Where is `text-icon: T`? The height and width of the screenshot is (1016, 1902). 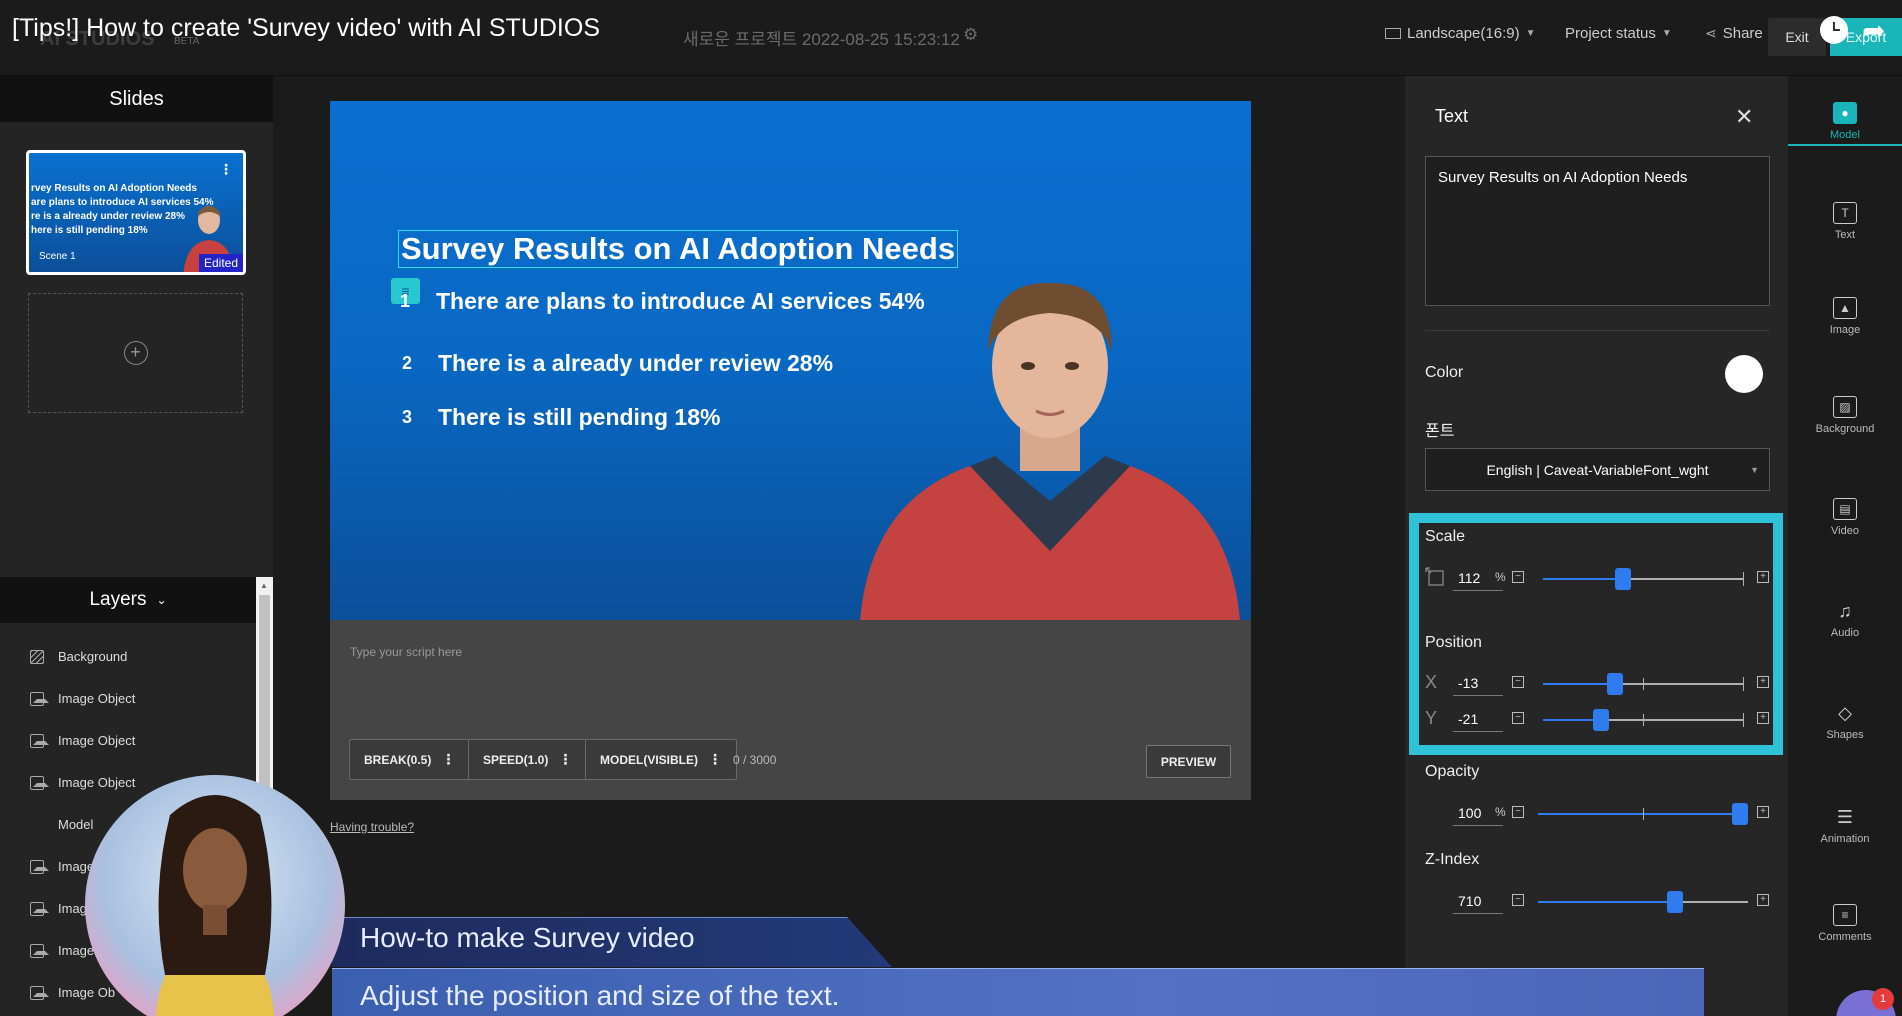 text-icon: T is located at coordinates (1845, 213).